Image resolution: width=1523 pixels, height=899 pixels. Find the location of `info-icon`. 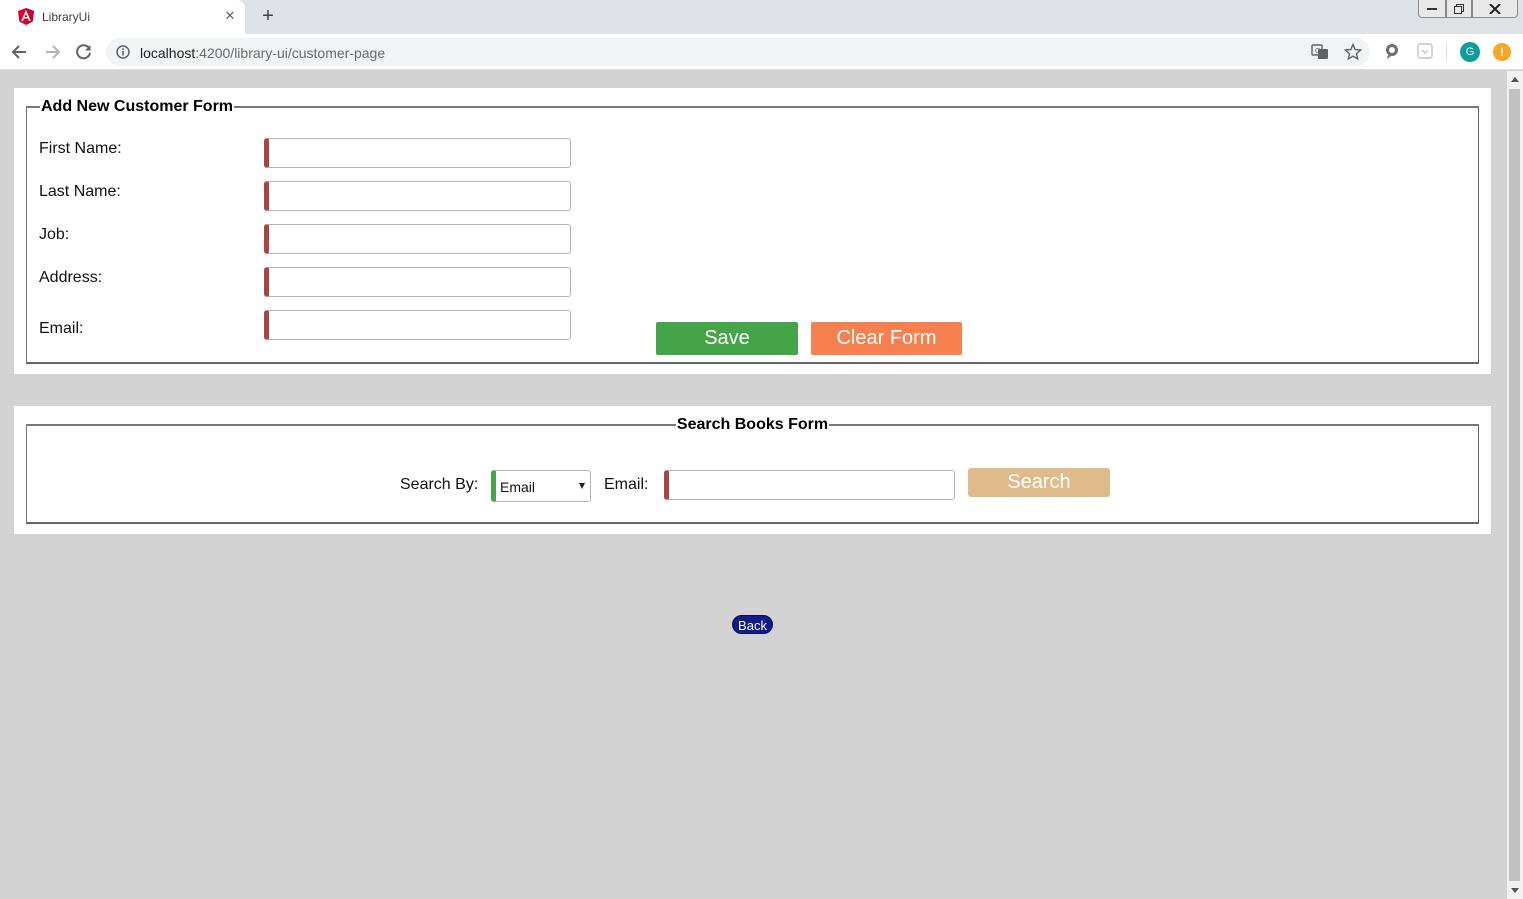

info-icon is located at coordinates (123, 52).